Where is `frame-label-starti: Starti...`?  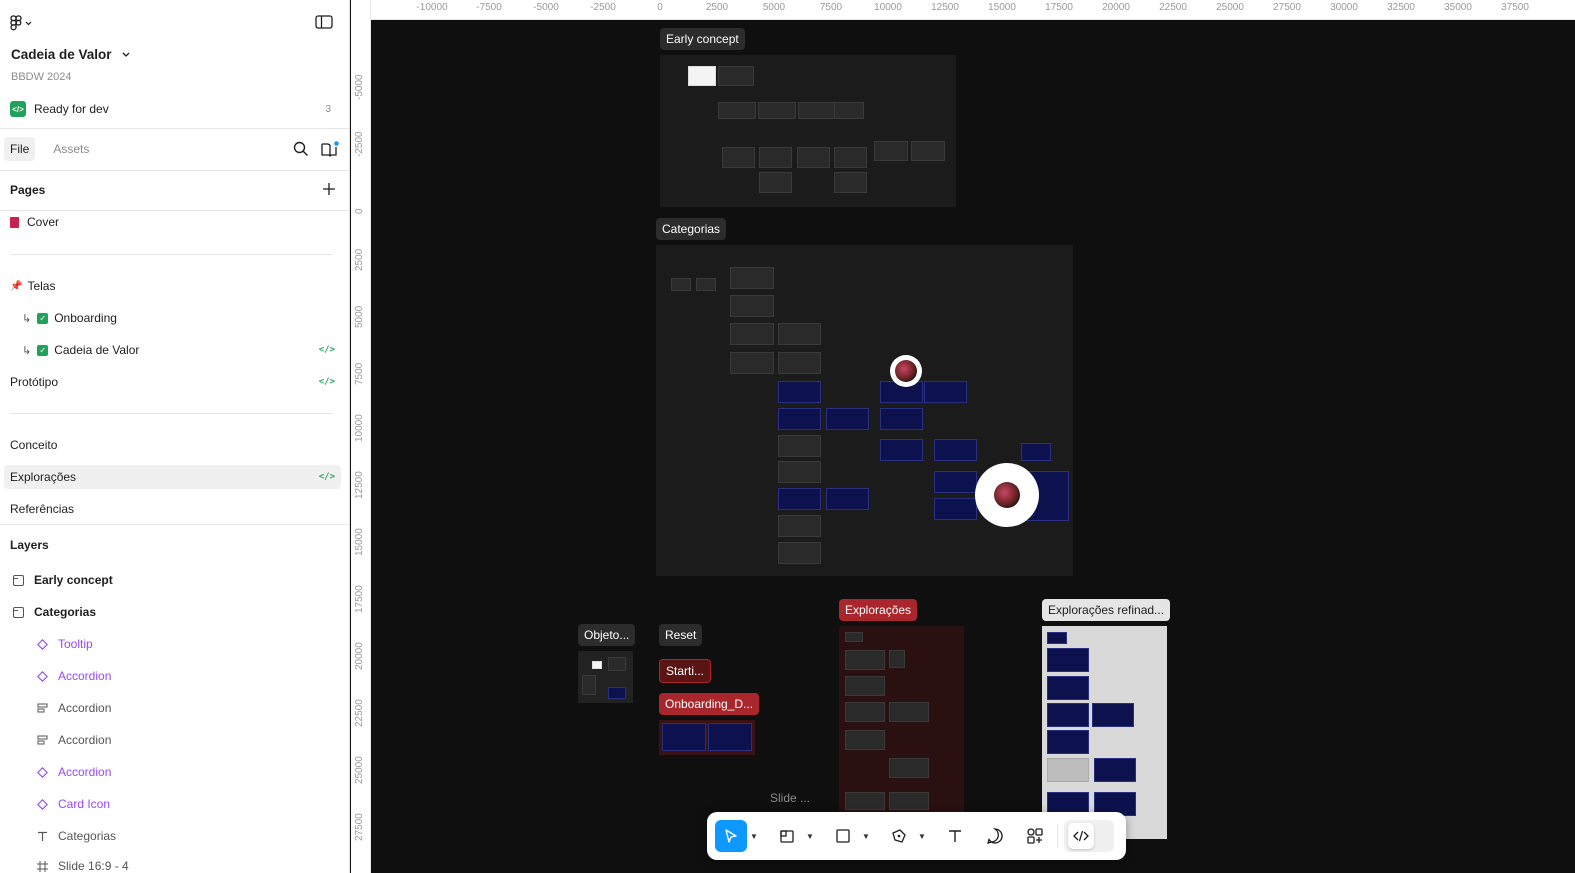 frame-label-starti: Starti... is located at coordinates (685, 671).